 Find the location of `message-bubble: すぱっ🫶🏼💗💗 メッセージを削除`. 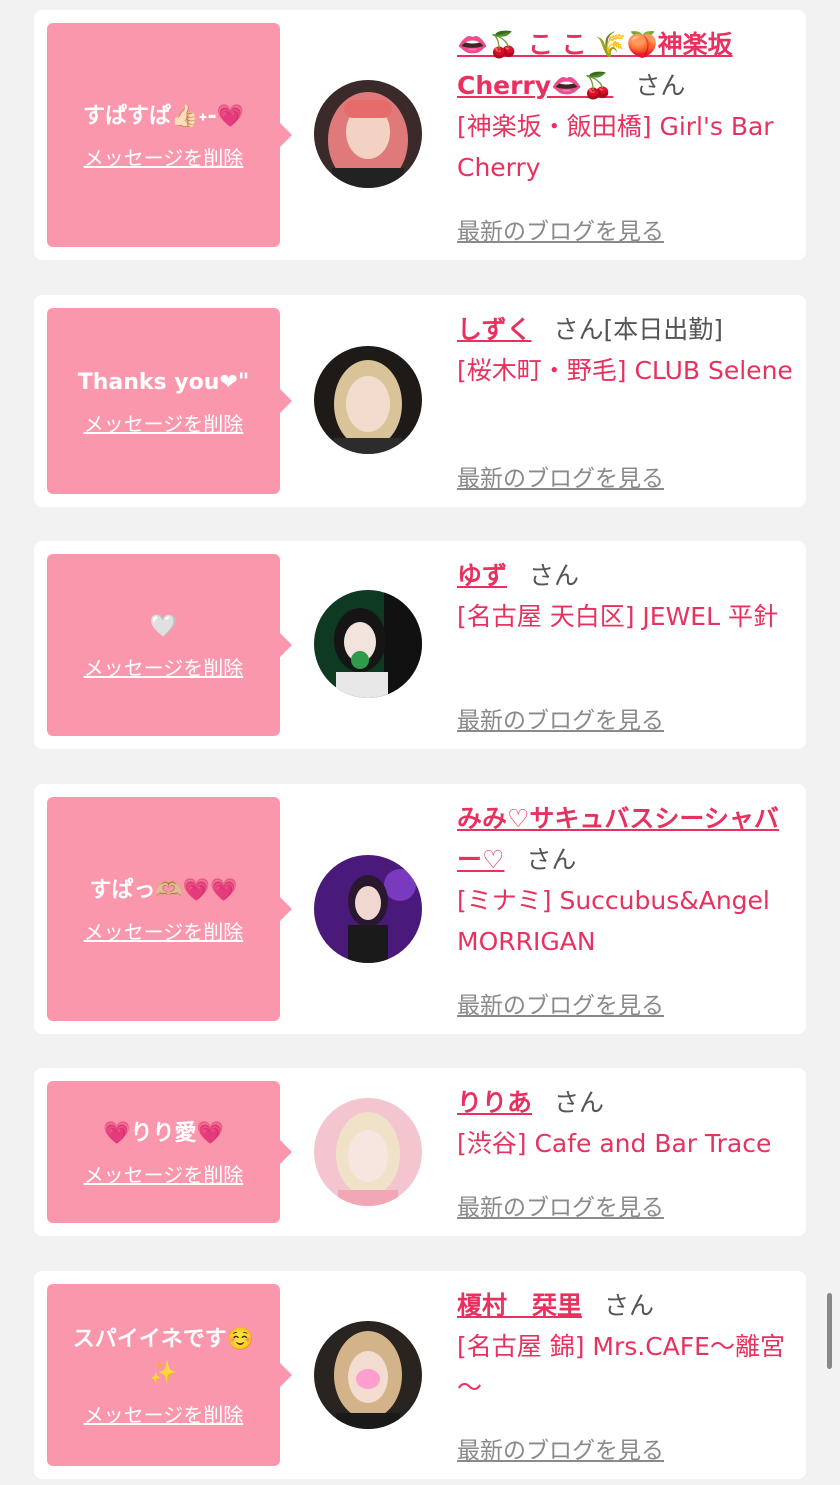

message-bubble: すぱっ🫶🏼💗💗 メッセージを削除 is located at coordinates (169, 909).